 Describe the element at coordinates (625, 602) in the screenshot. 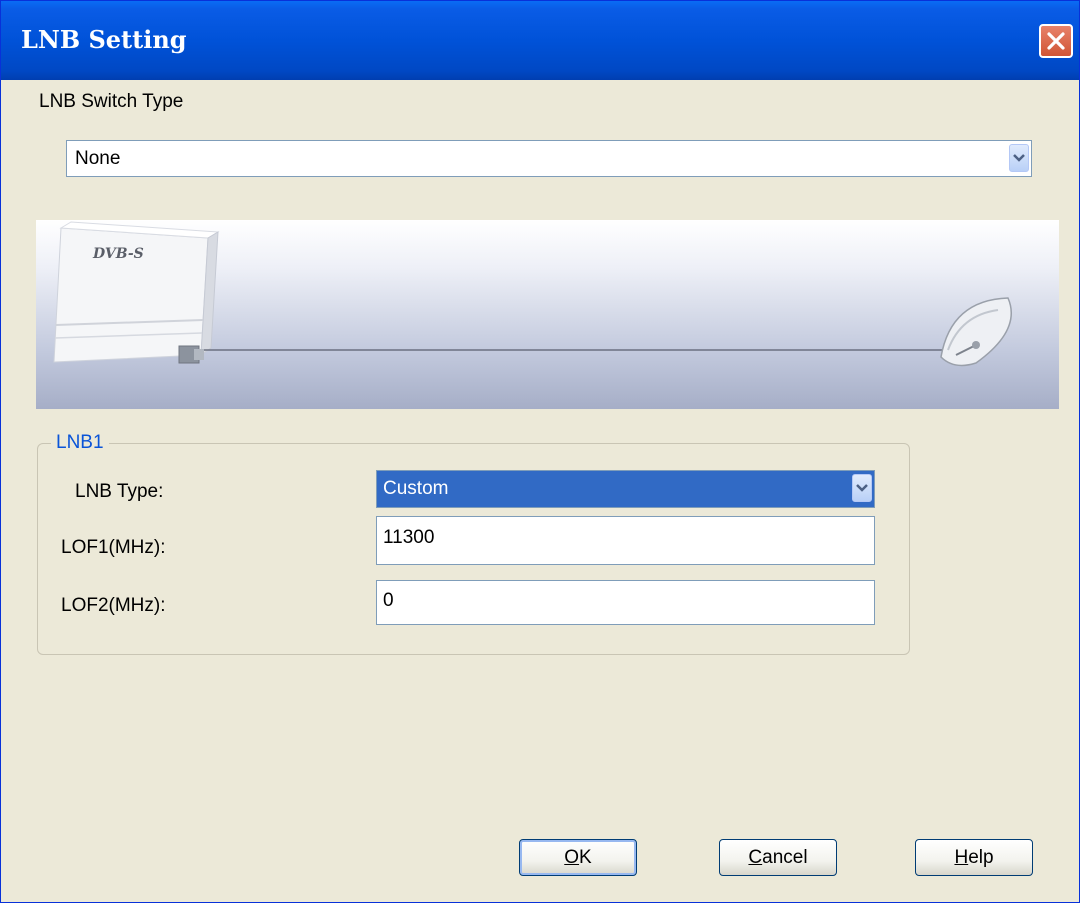

I see `lof2-input: 0` at that location.